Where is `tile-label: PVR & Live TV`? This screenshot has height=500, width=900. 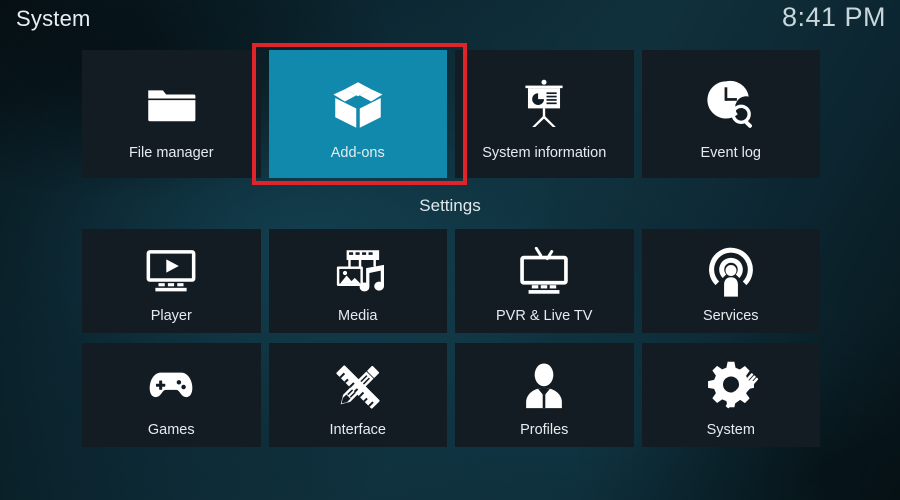 tile-label: PVR & Live TV is located at coordinates (544, 316).